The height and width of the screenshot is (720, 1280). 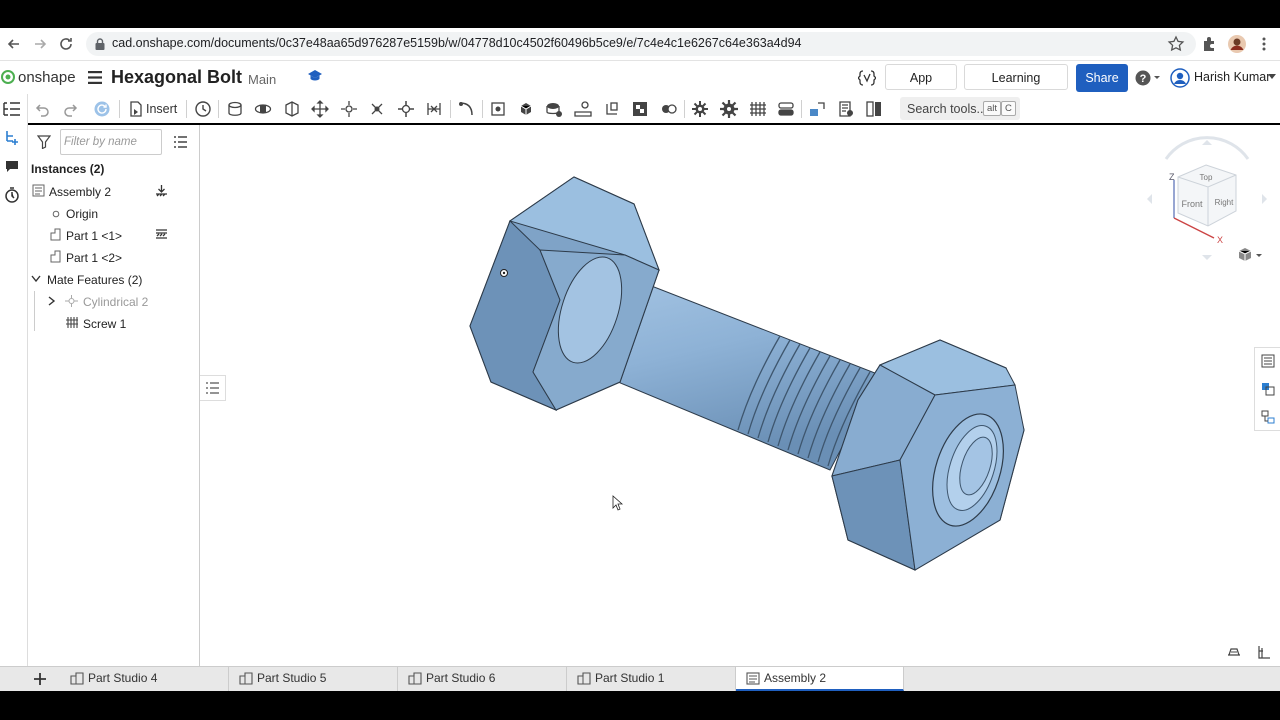 I want to click on part-instance-icon, so click(x=55, y=256).